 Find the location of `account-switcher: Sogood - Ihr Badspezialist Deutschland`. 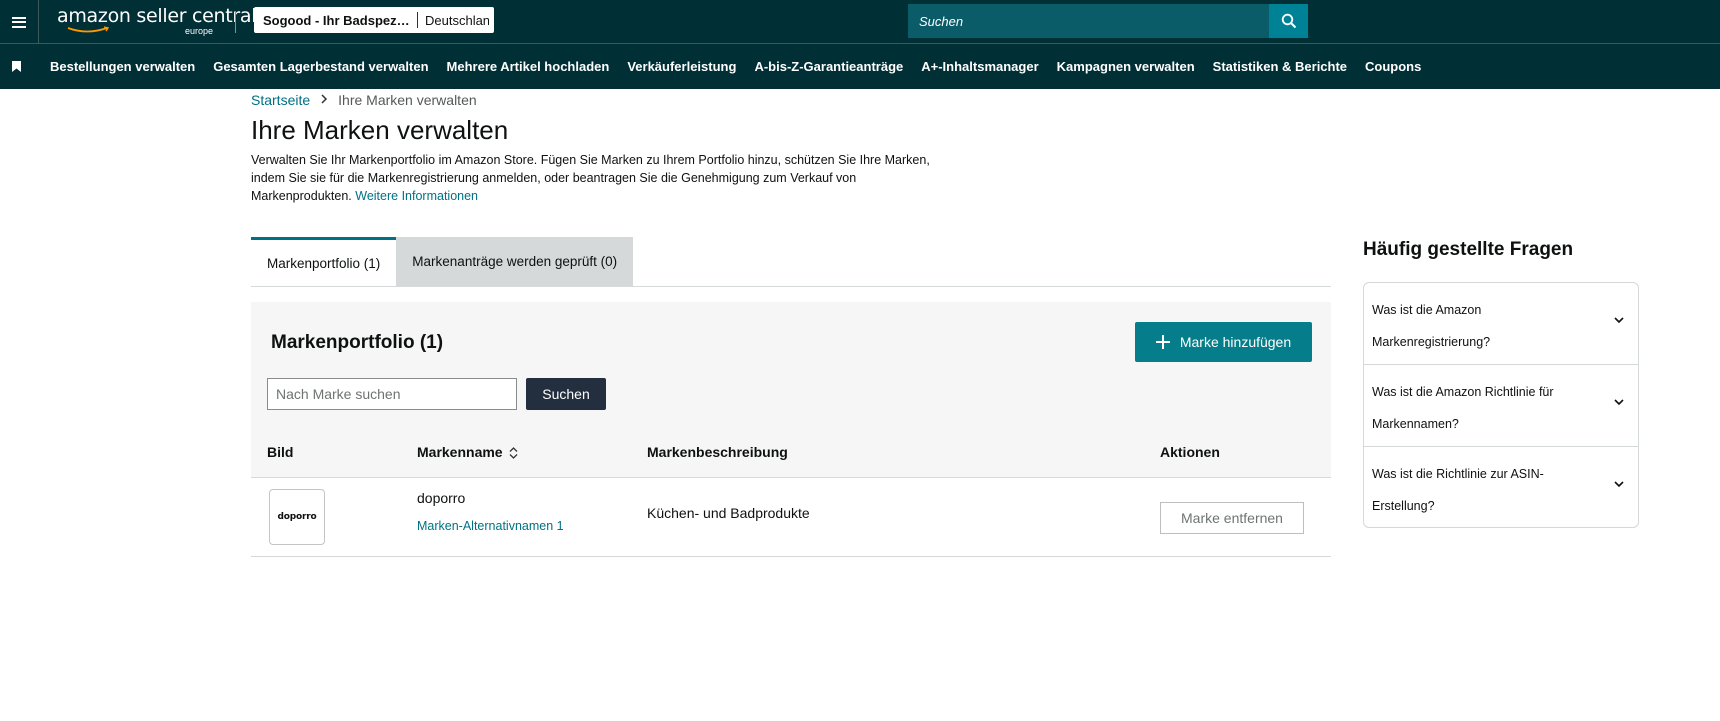

account-switcher: Sogood - Ihr Badspezialist Deutschland is located at coordinates (374, 20).